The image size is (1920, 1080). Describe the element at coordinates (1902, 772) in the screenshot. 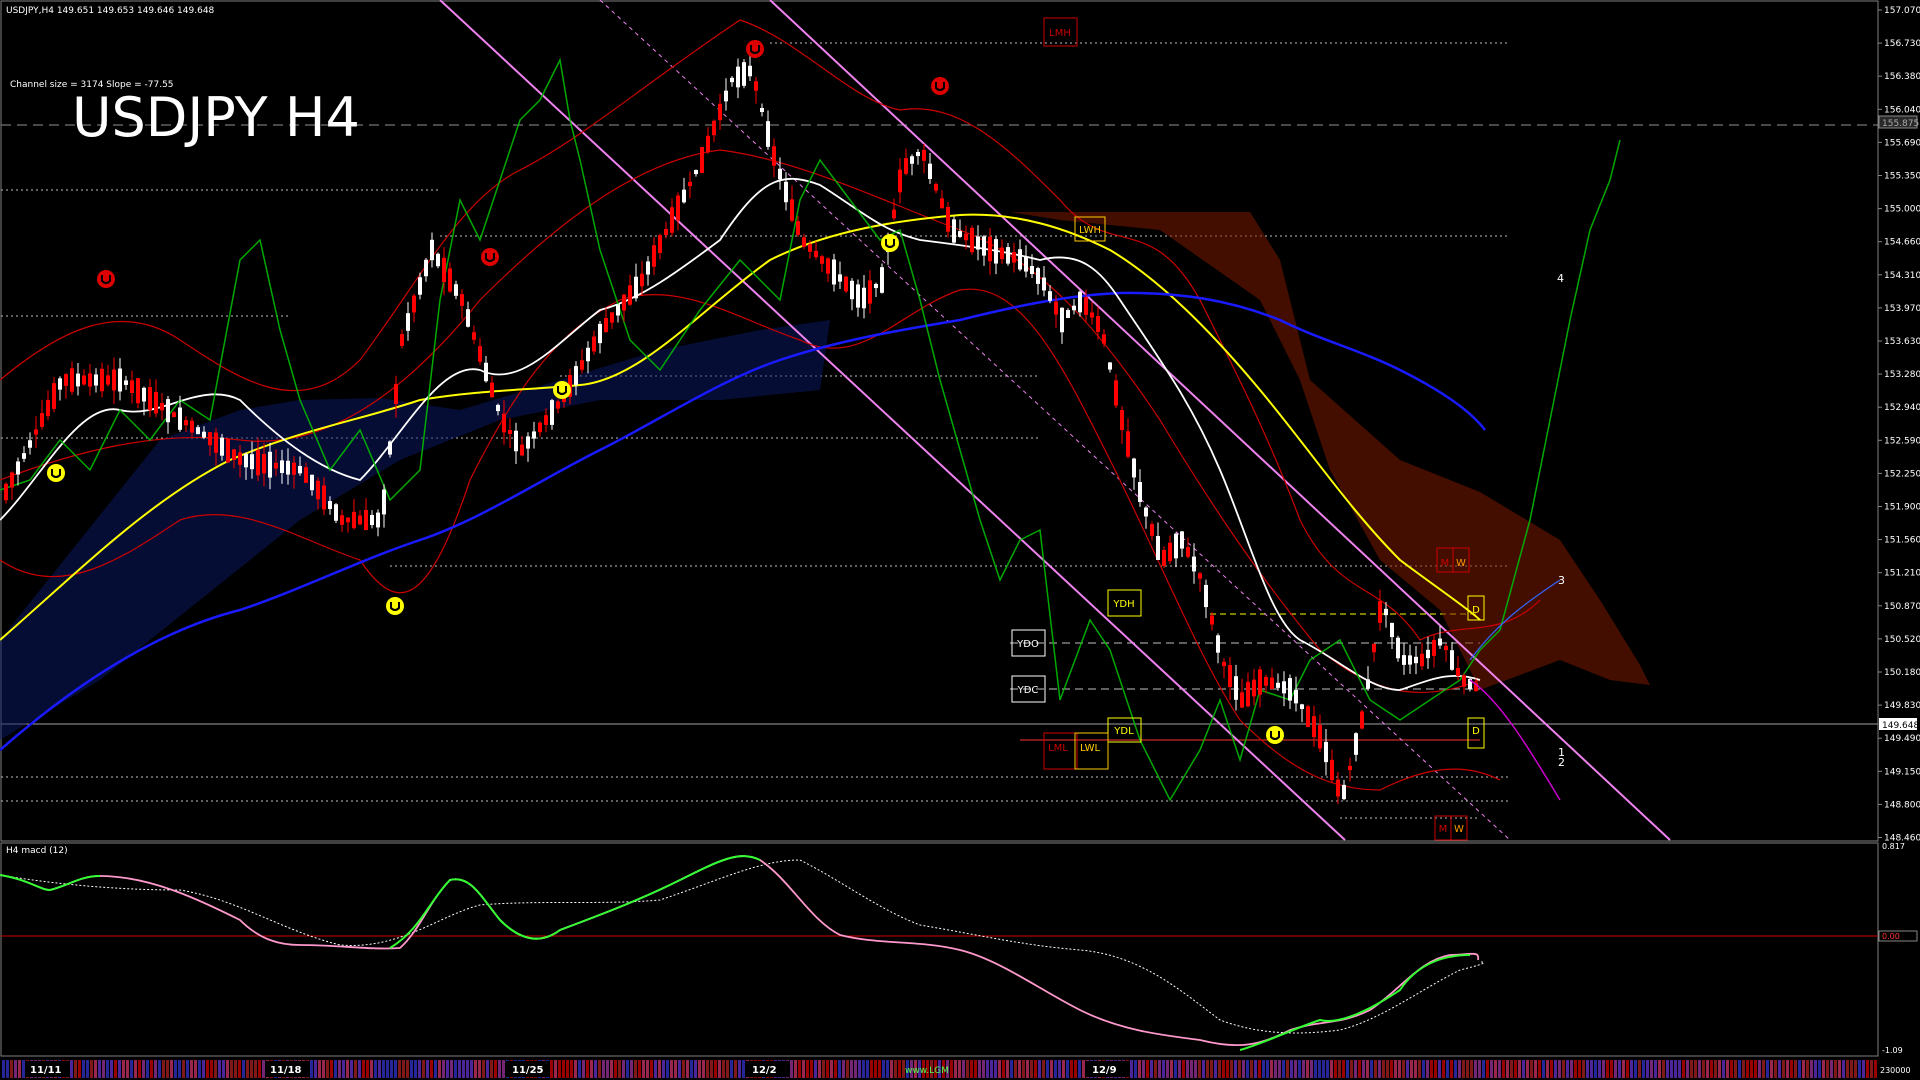

I see `price-axis-label: 149.150` at that location.